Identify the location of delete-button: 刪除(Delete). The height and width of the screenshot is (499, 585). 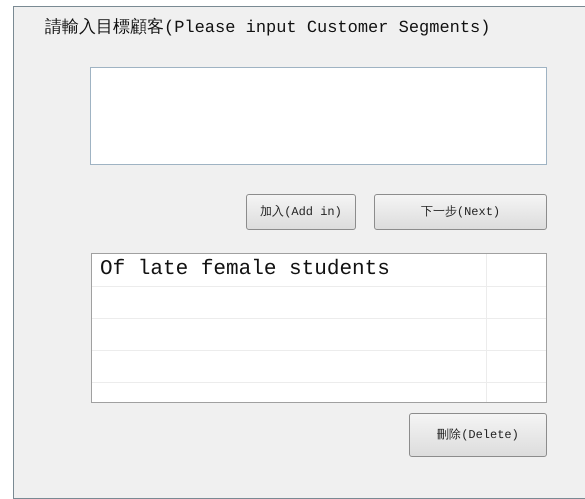
(478, 434).